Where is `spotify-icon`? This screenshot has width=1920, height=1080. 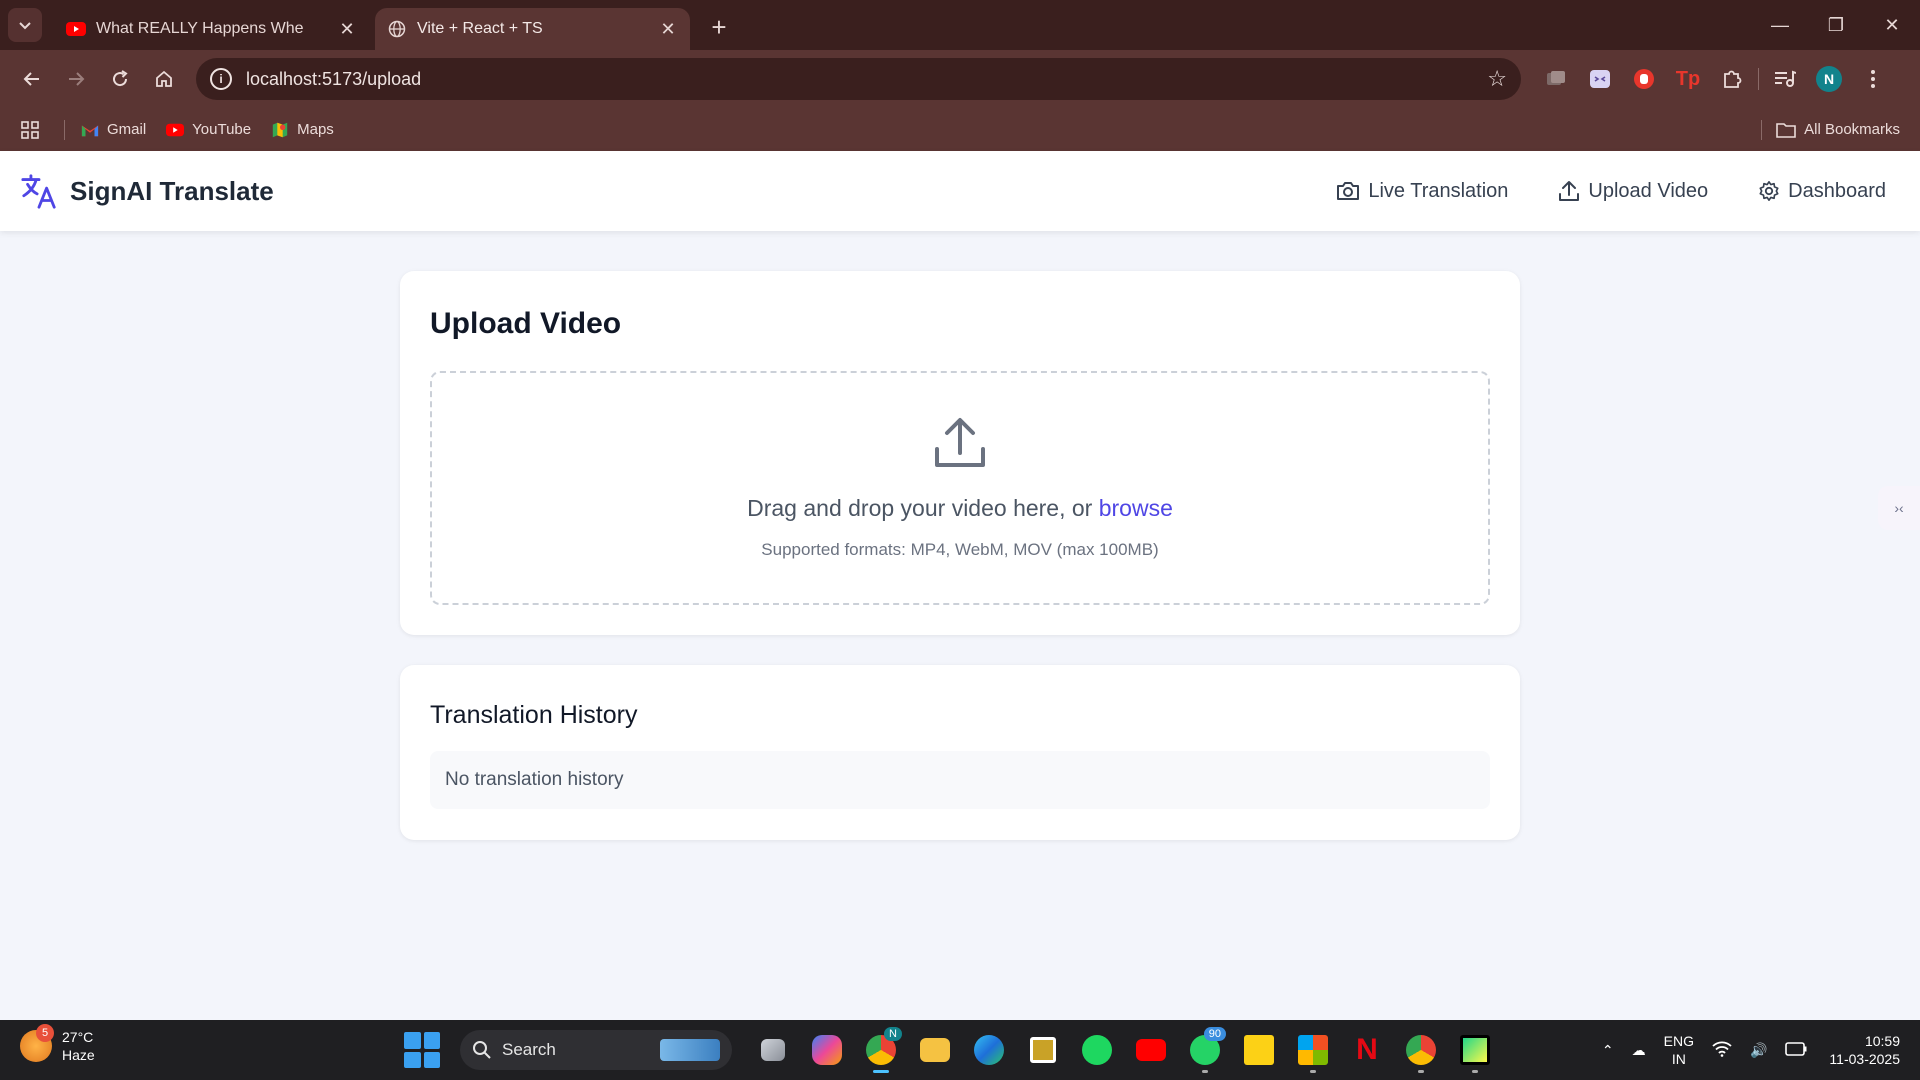 spotify-icon is located at coordinates (1097, 1050).